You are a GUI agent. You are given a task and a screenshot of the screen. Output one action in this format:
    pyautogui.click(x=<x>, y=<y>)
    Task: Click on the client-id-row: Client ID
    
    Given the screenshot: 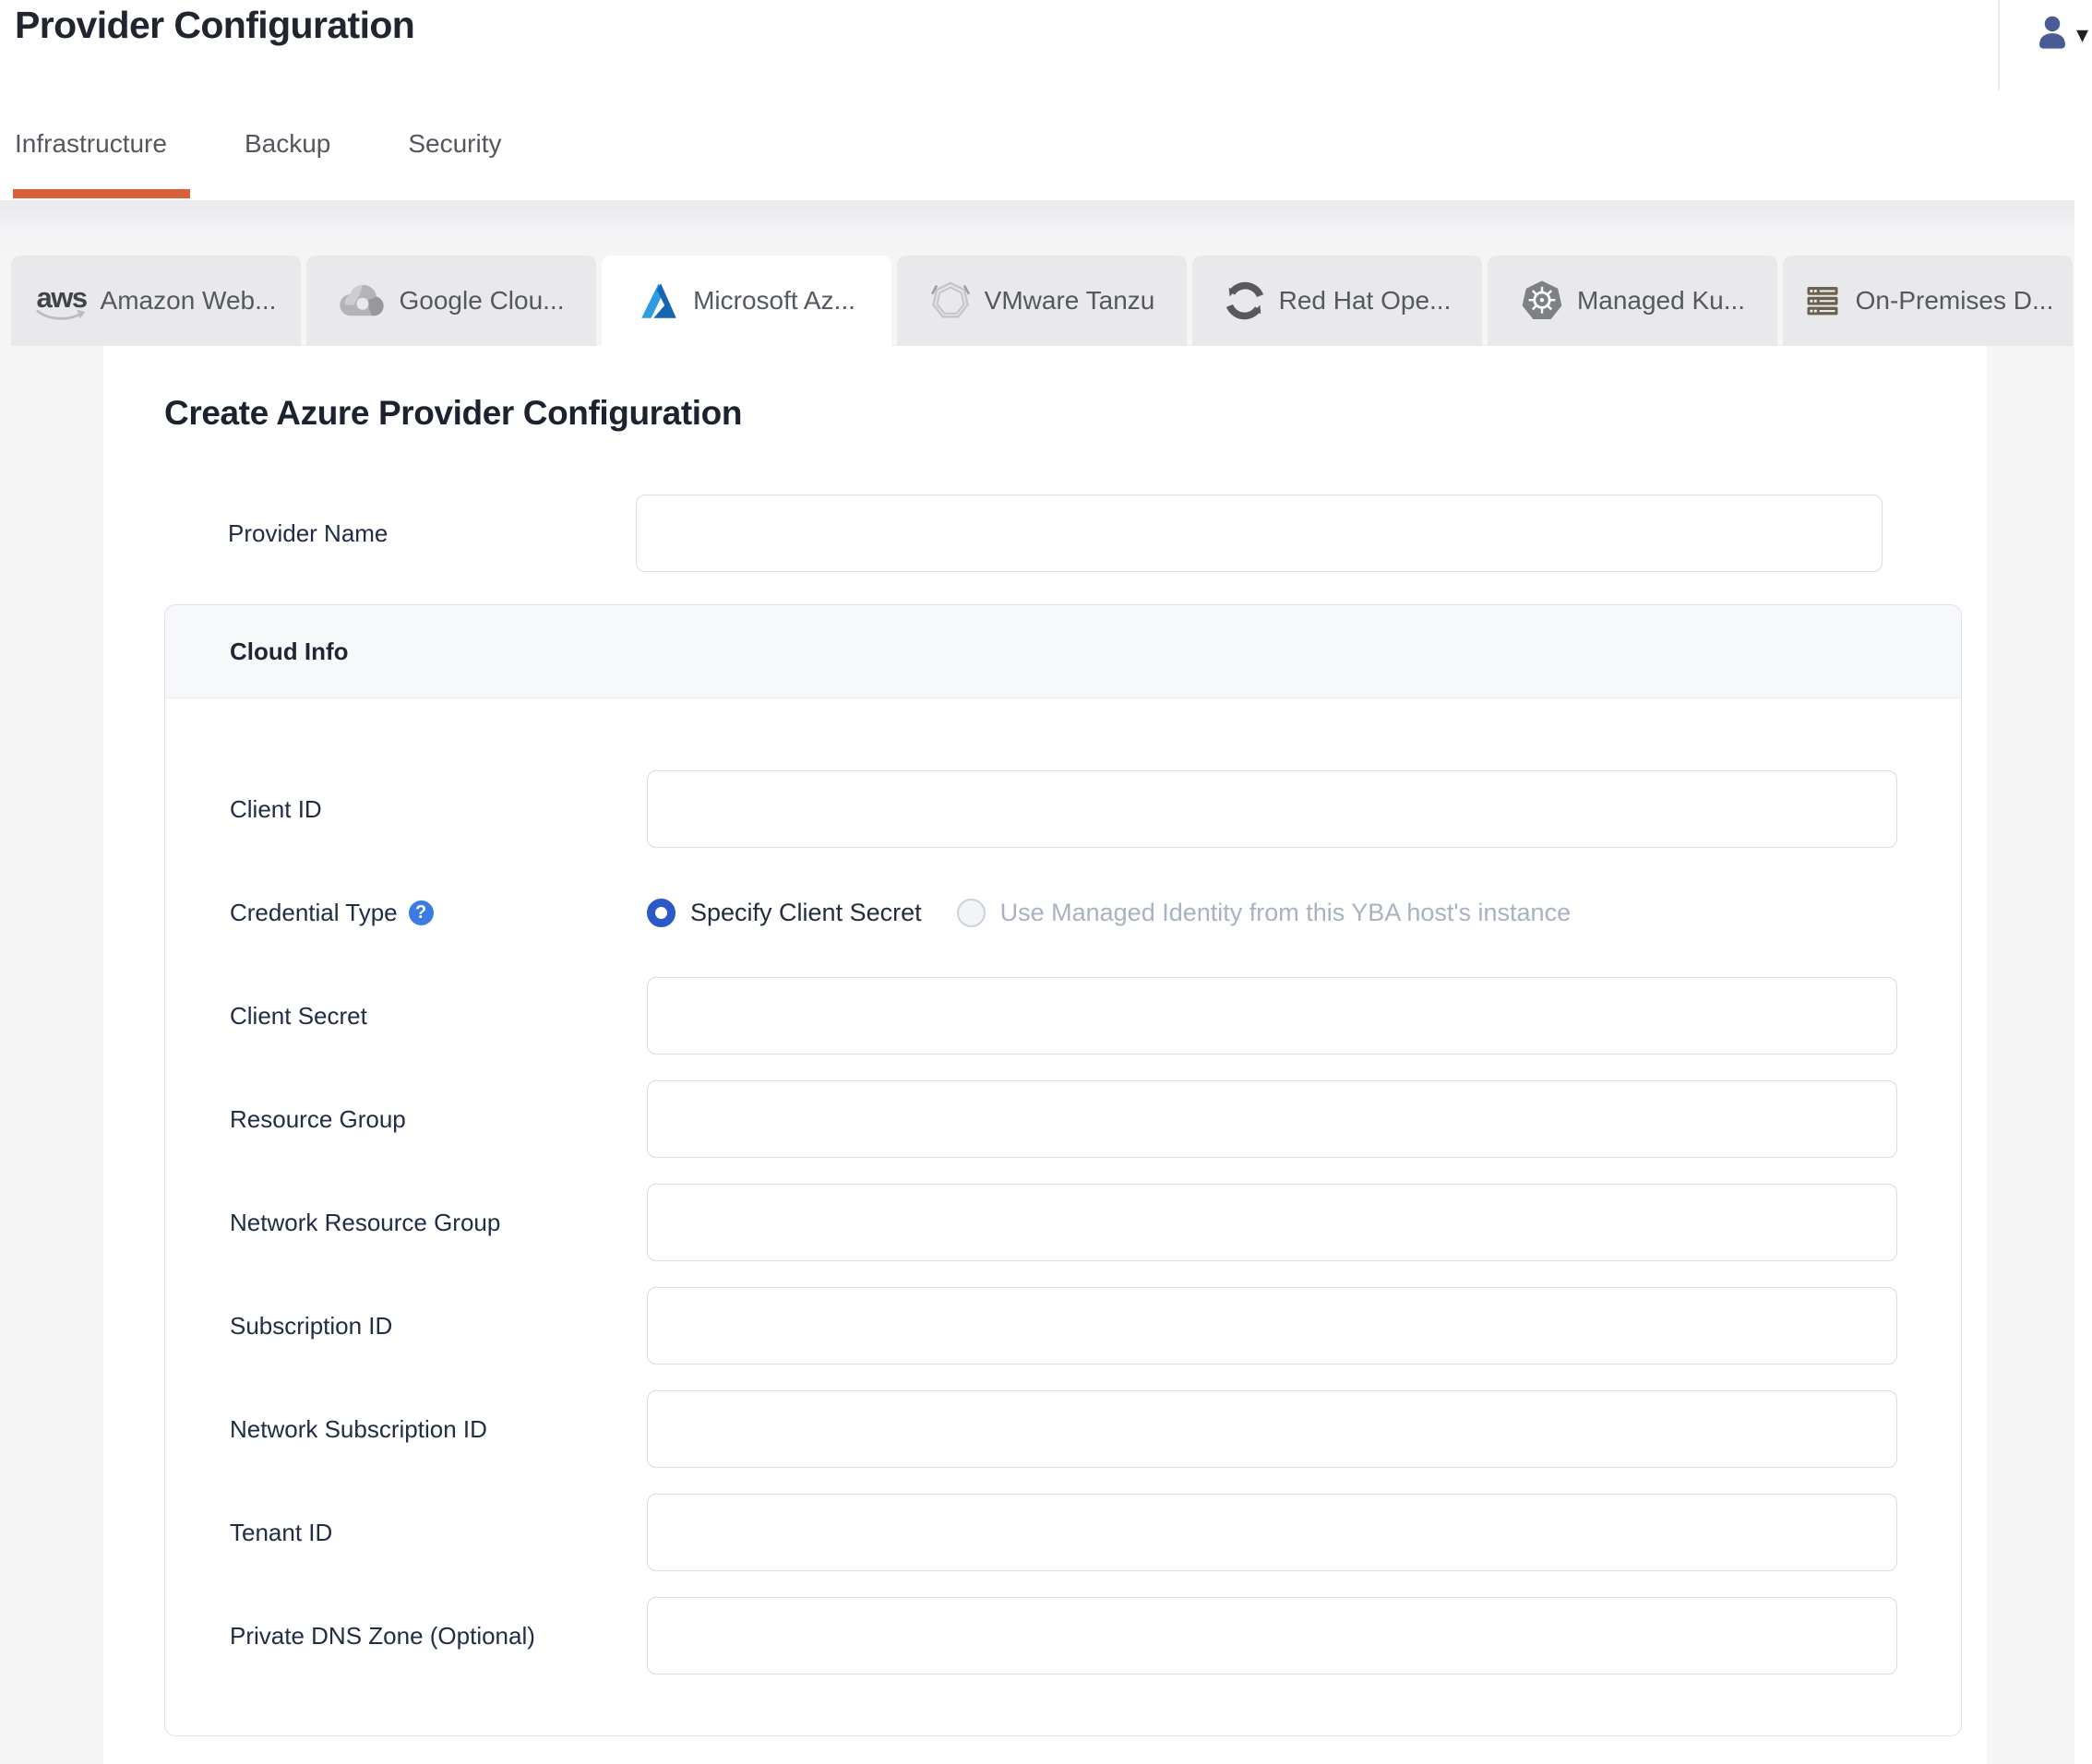 What is the action you would take?
    pyautogui.click(x=1063, y=809)
    